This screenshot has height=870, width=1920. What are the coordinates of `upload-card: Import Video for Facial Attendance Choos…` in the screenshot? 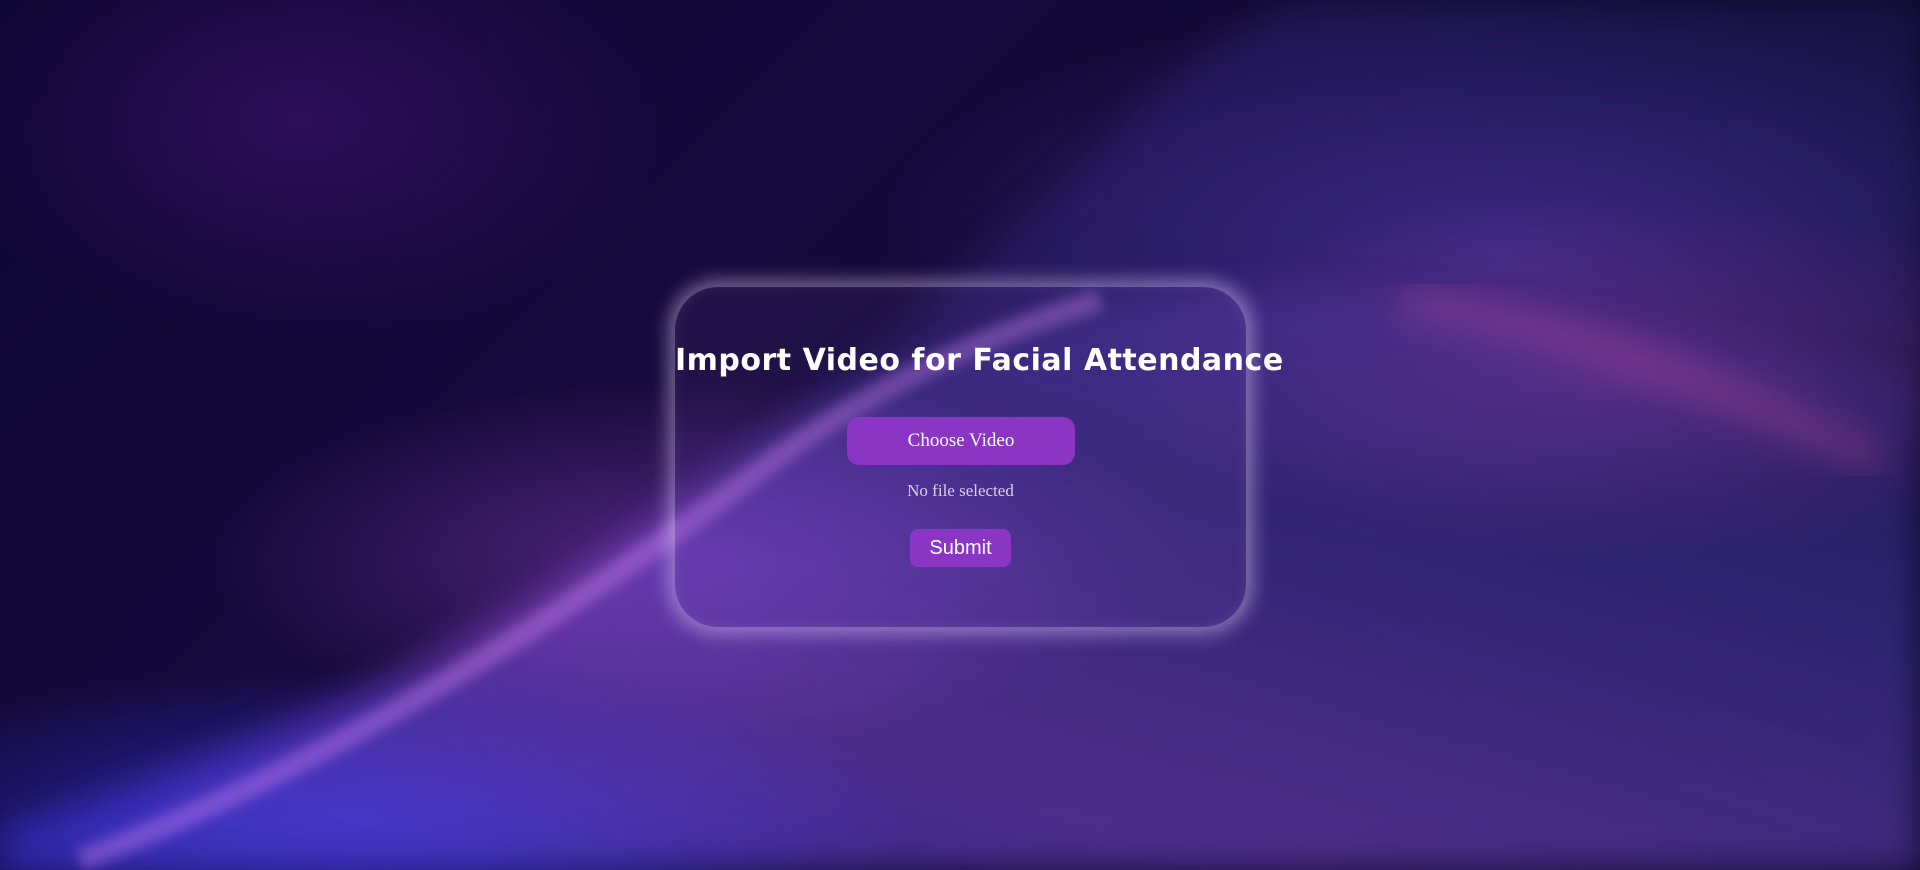 It's located at (979, 457).